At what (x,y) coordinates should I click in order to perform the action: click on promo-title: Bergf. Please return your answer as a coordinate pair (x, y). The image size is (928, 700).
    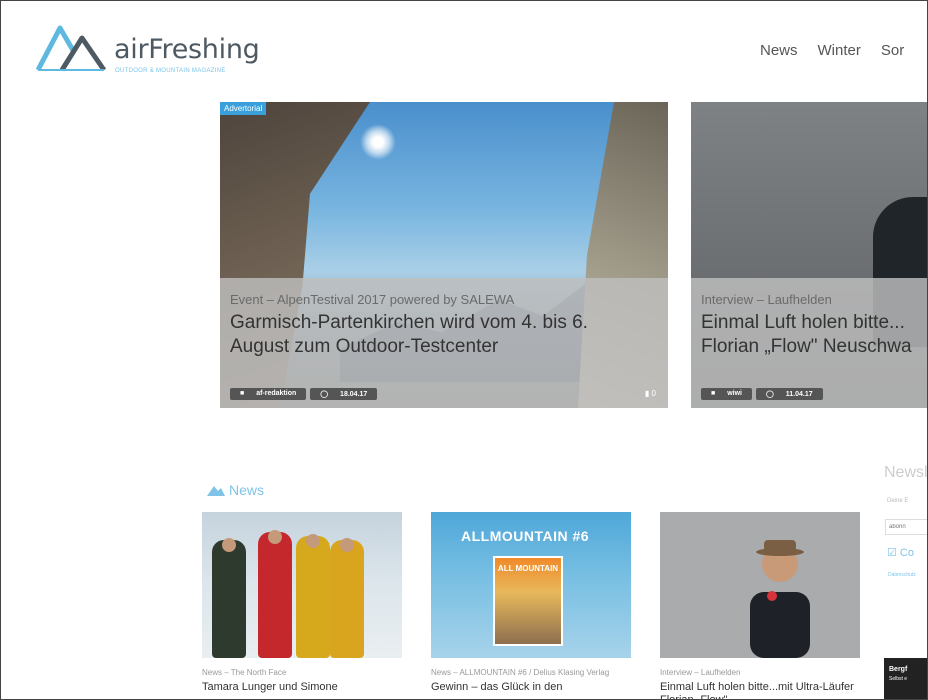
    Looking at the image, I should click on (898, 669).